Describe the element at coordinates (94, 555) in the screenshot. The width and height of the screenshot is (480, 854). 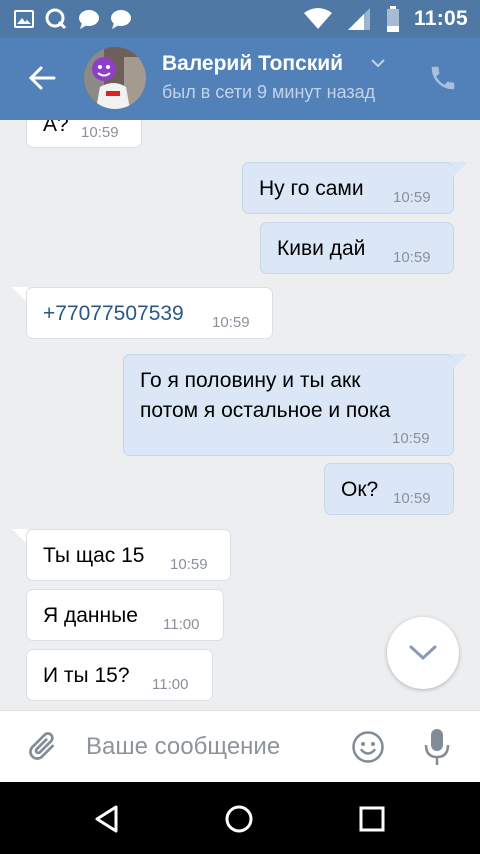
I see `message-text: Ты щас 15` at that location.